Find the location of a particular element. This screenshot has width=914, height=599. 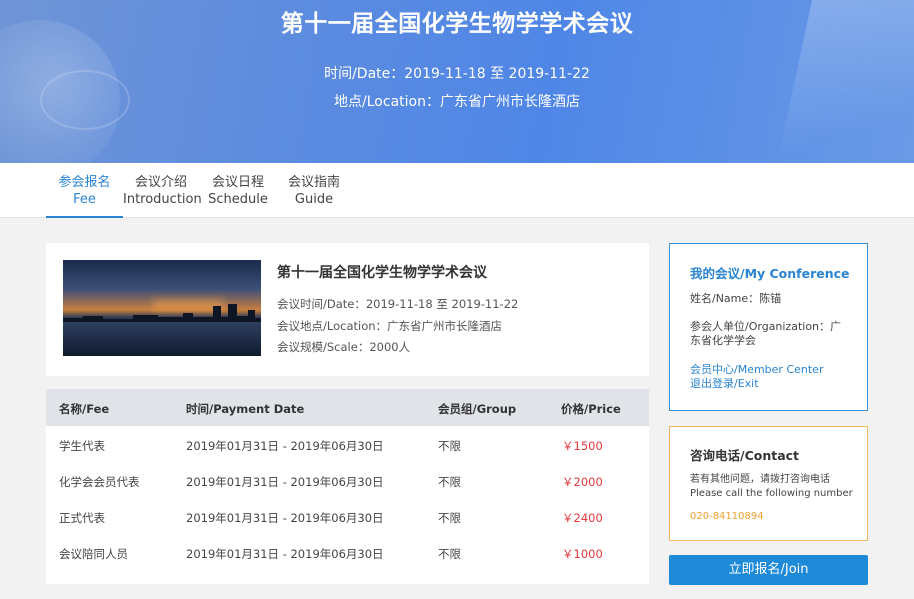

member-center-link: 会员中心/Member Center is located at coordinates (756, 370).